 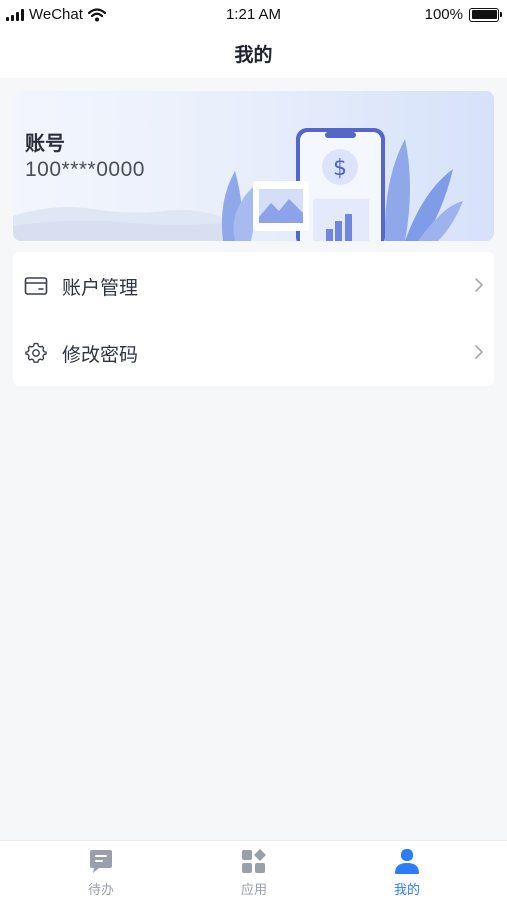 I want to click on apps-grid-icon, so click(x=254, y=861).